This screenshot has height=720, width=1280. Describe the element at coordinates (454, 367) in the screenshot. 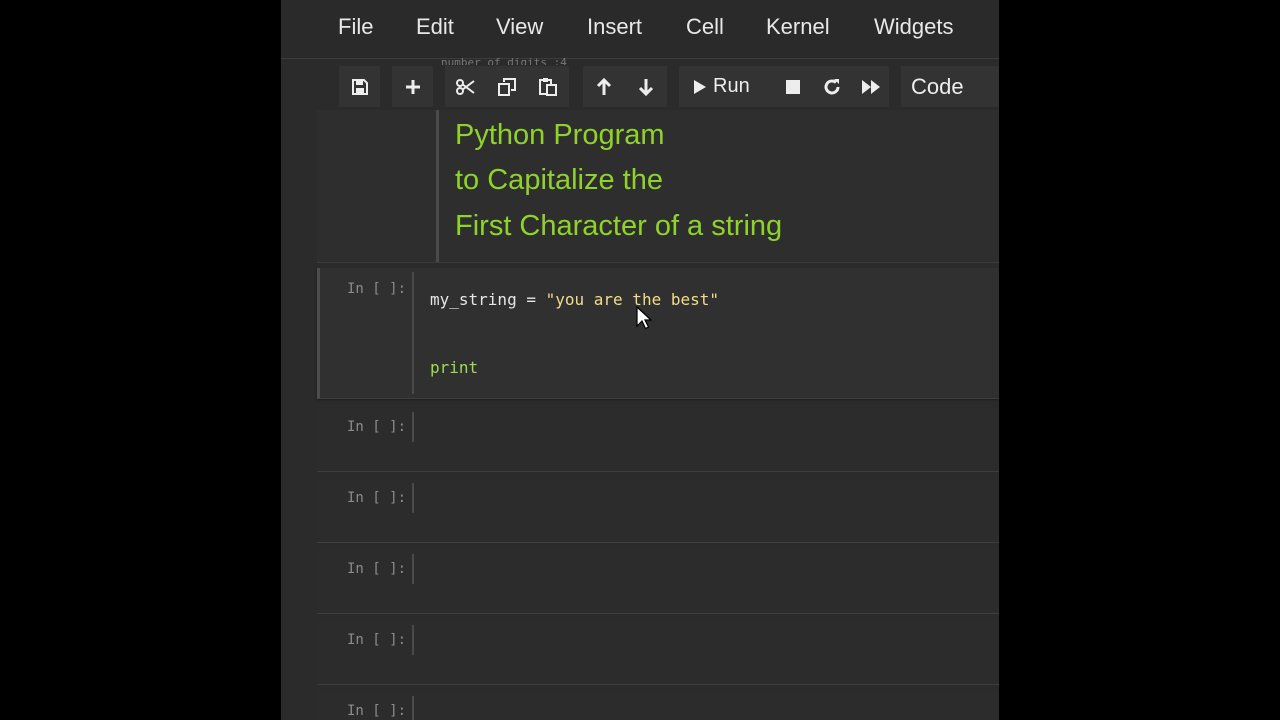

I see `code-line-2: print` at that location.